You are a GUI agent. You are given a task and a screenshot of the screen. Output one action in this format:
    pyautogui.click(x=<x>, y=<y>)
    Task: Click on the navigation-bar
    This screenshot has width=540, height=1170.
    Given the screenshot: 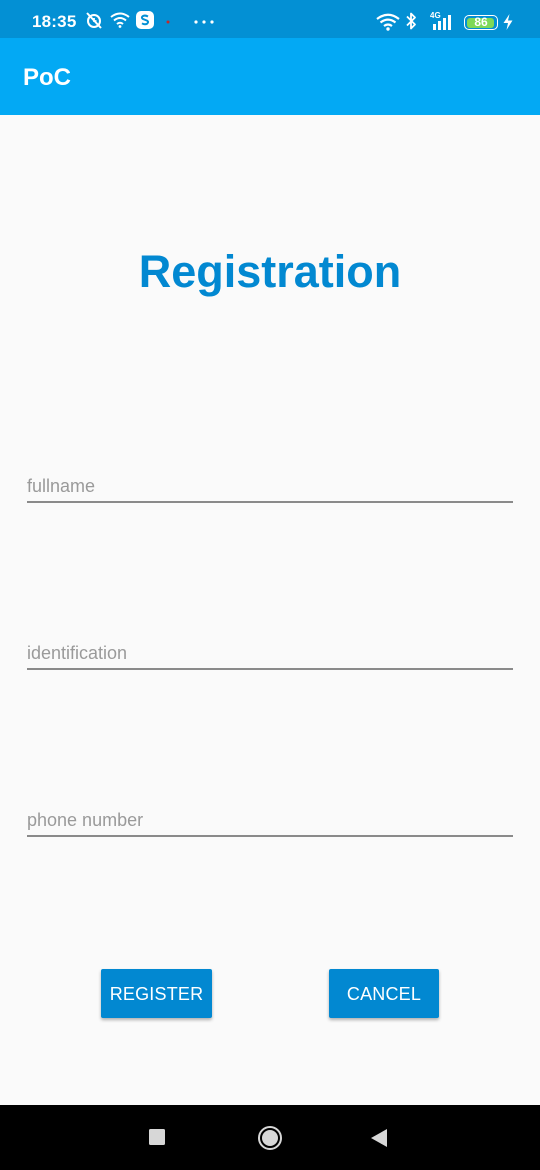 What is the action you would take?
    pyautogui.click(x=270, y=1137)
    